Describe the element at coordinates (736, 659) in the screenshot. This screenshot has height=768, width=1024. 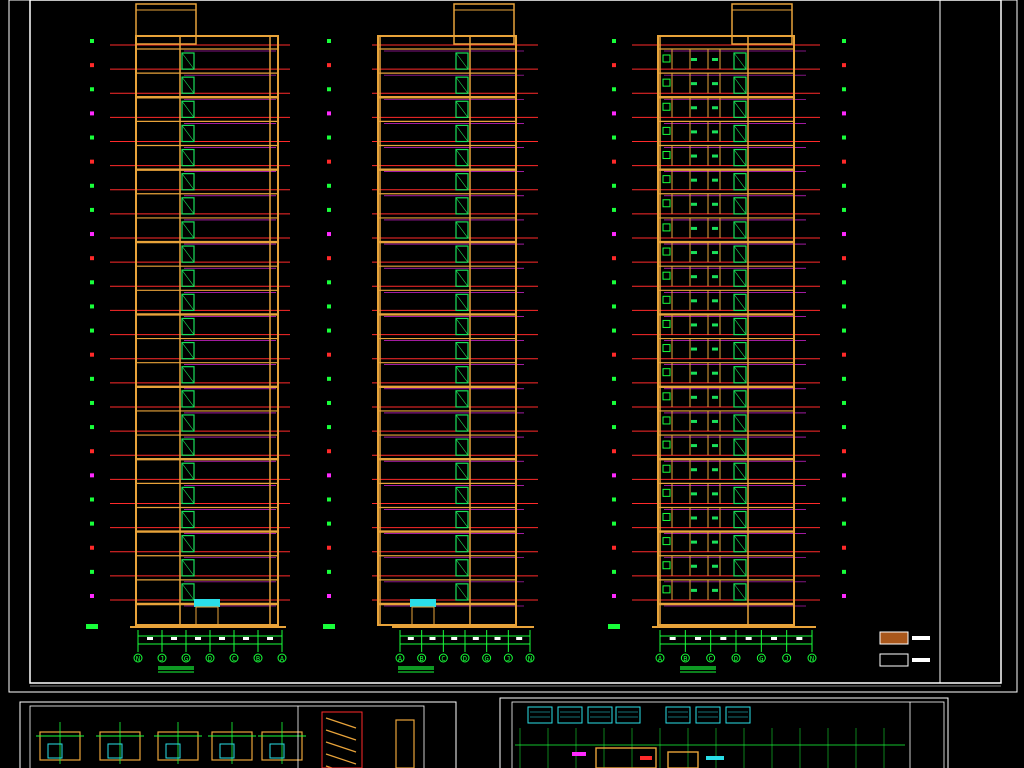
I see `axis-label: D` at that location.